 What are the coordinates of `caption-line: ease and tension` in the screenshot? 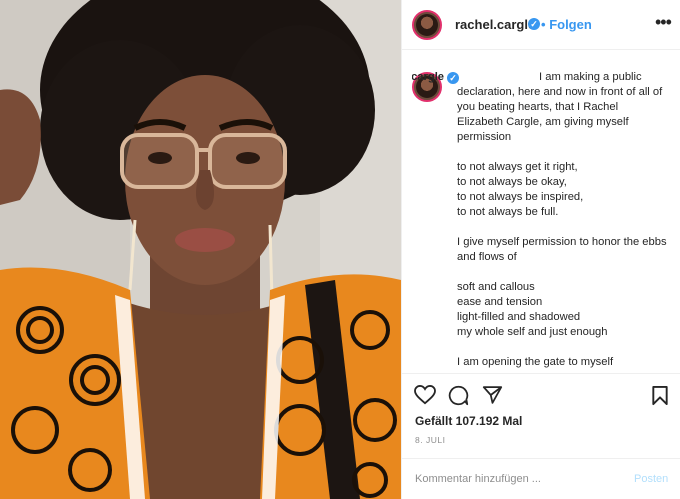 It's located at (500, 302).